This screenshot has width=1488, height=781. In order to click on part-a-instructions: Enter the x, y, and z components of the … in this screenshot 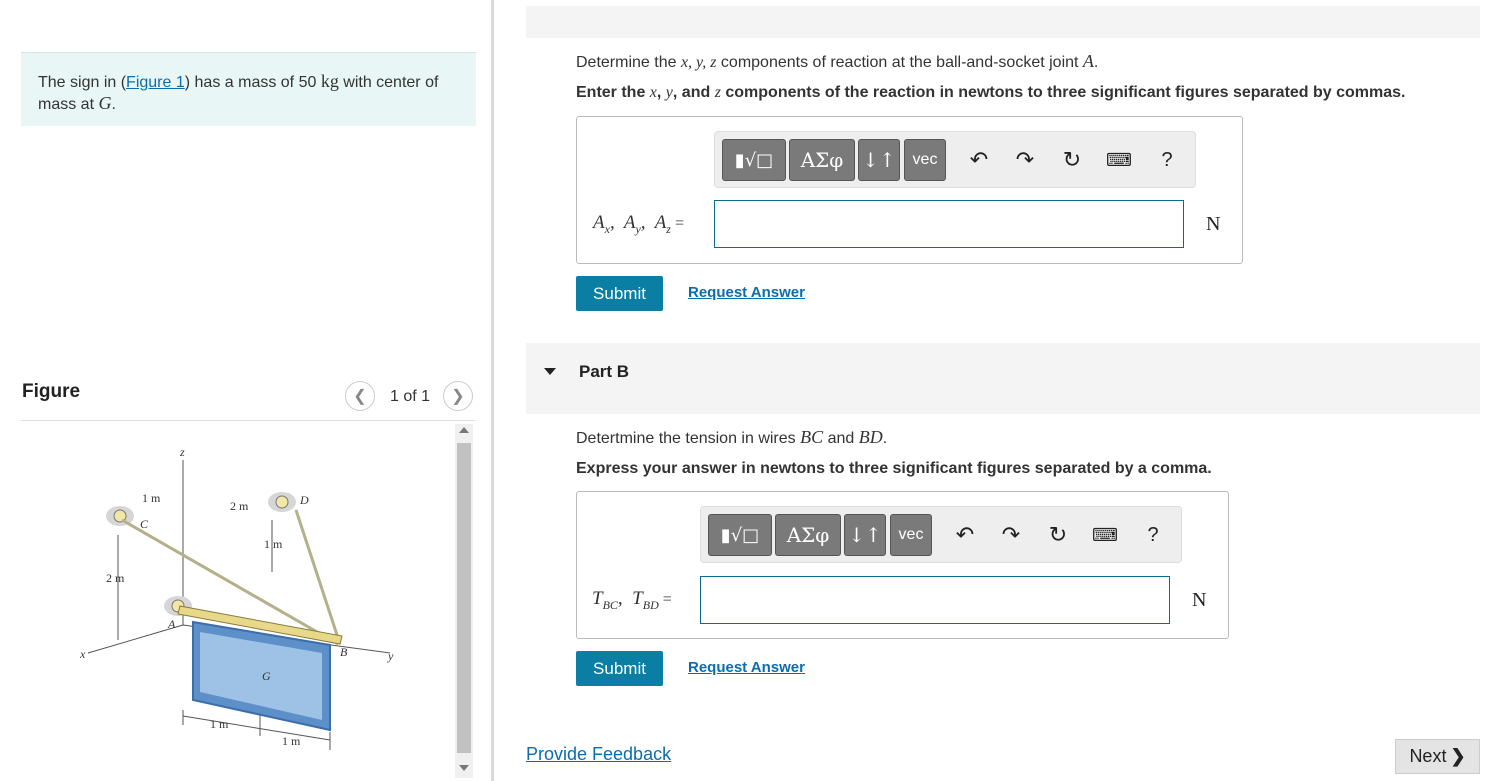, I will do `click(991, 92)`.